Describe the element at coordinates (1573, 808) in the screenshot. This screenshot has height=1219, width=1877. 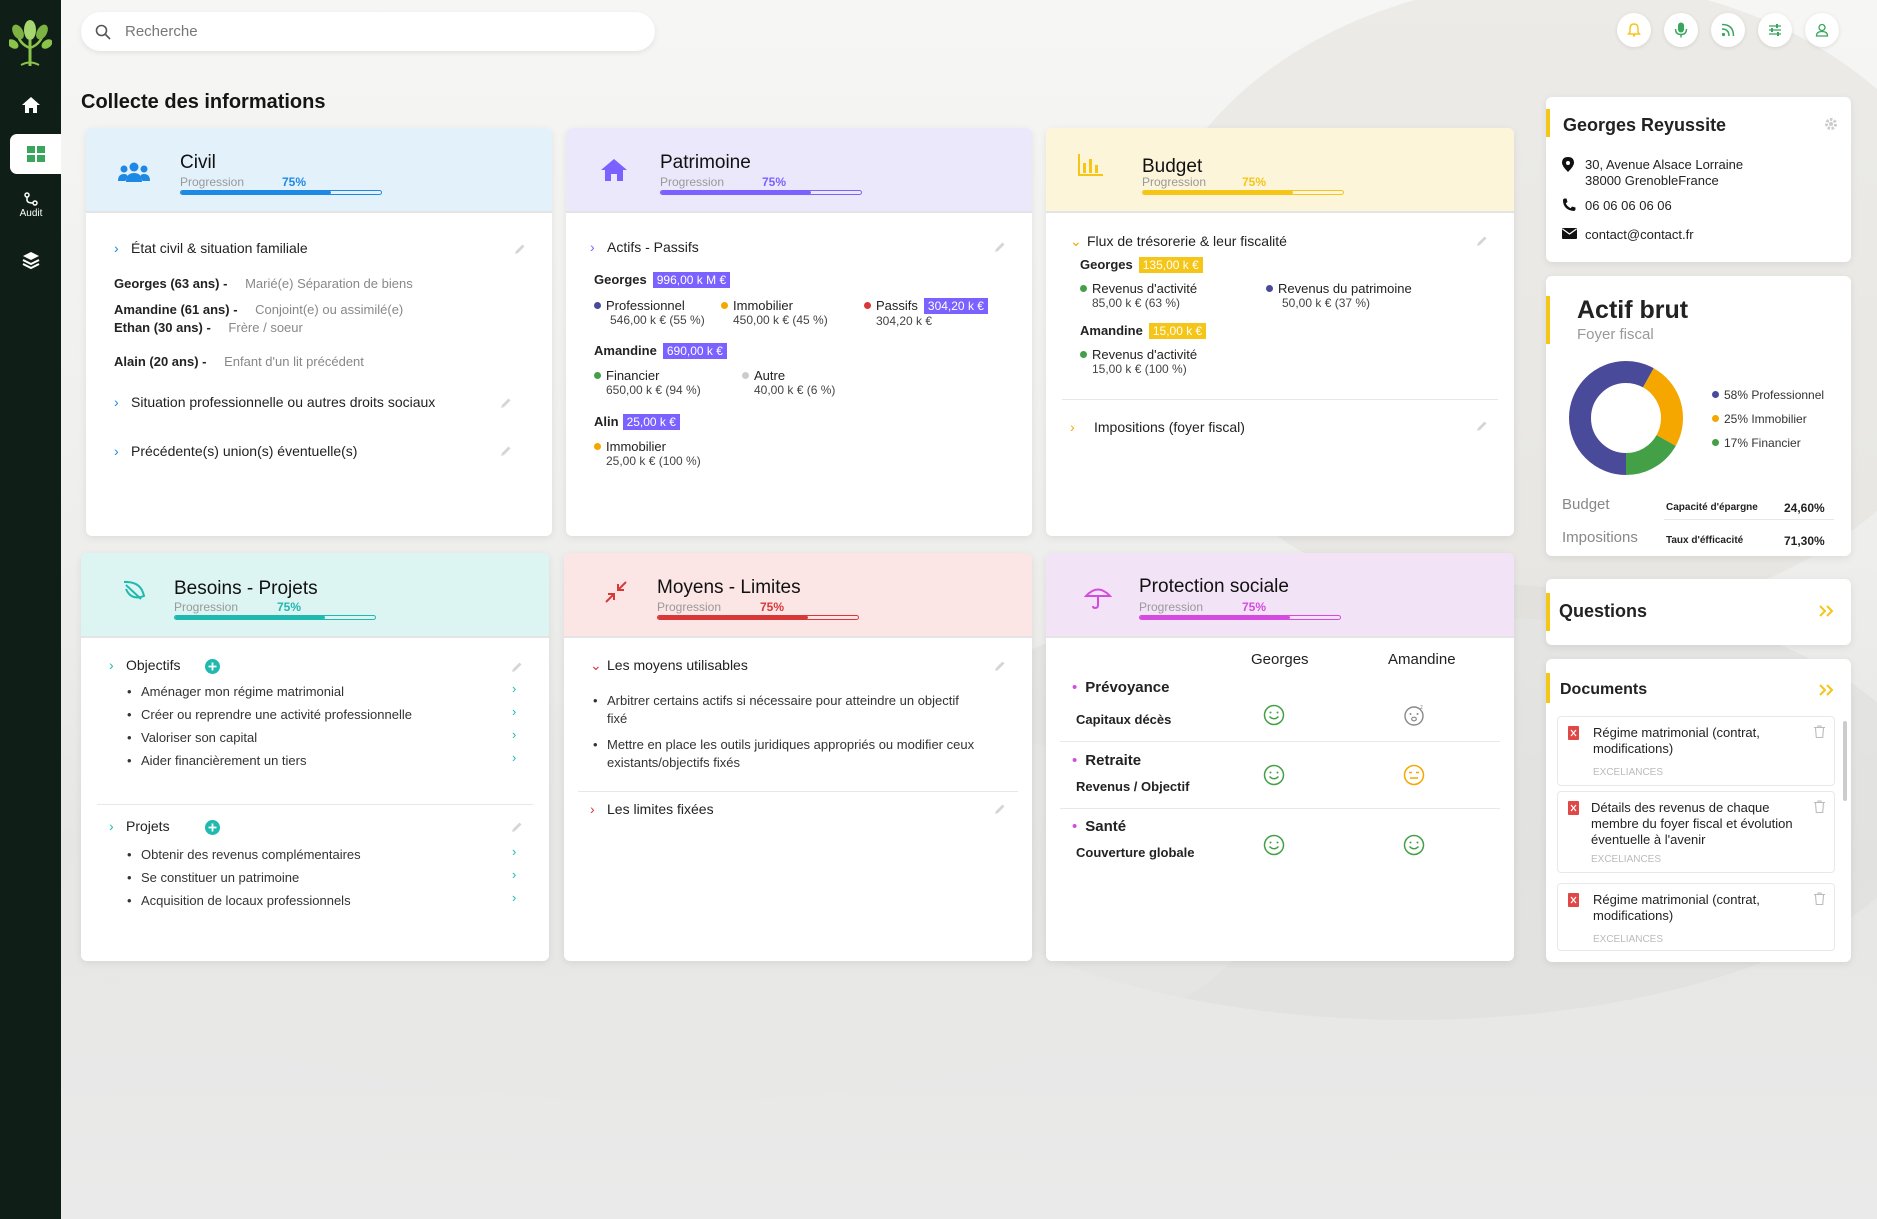
I see `pdf-file-icon` at that location.